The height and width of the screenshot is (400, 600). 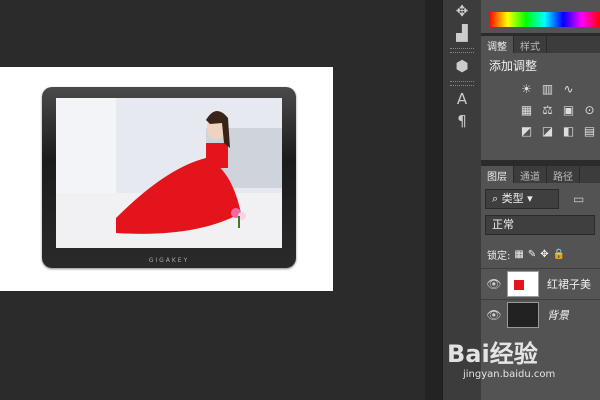 What do you see at coordinates (462, 11) in the screenshot?
I see `move-icon: ✥` at bounding box center [462, 11].